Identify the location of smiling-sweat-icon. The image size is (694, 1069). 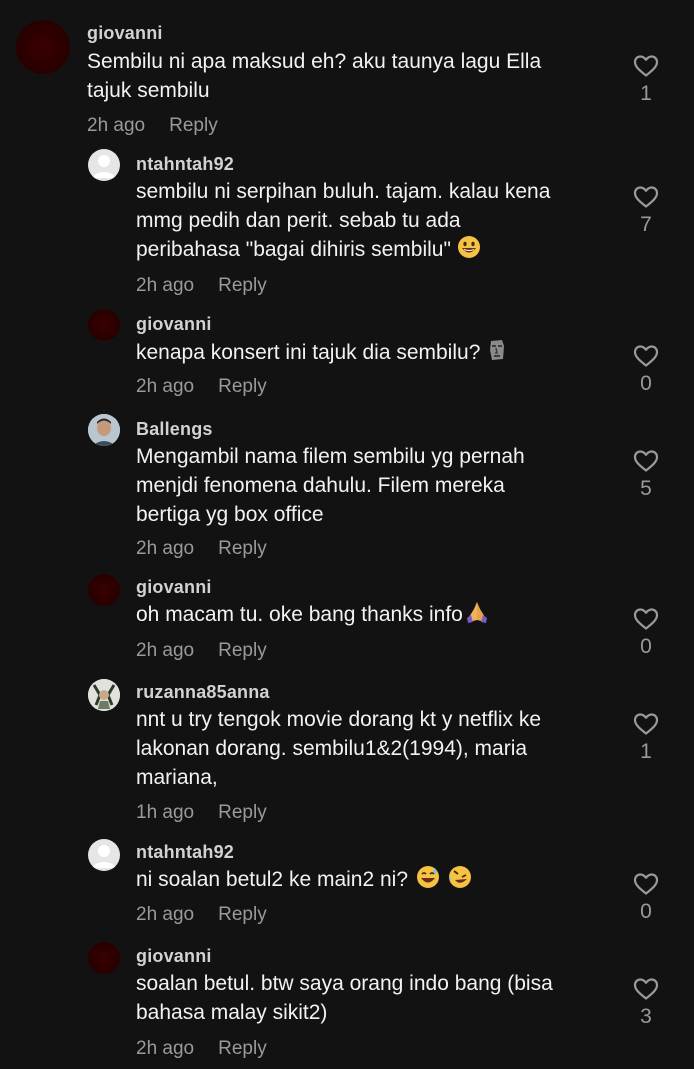
(428, 881).